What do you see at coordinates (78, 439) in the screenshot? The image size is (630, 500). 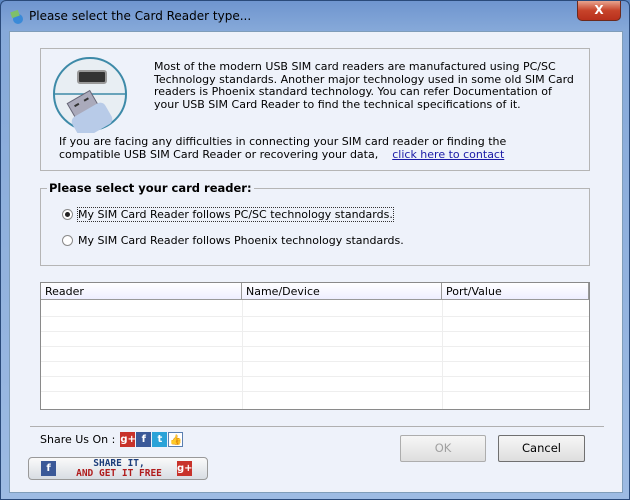 I see `share-label: Share Us On :` at bounding box center [78, 439].